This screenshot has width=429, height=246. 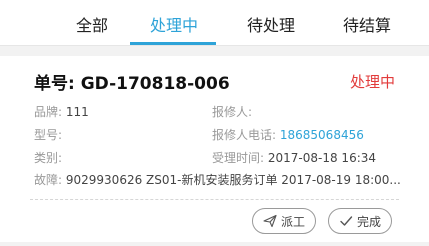 What do you see at coordinates (322, 158) in the screenshot?
I see `accept-time-value: 2017-08-18 16:34` at bounding box center [322, 158].